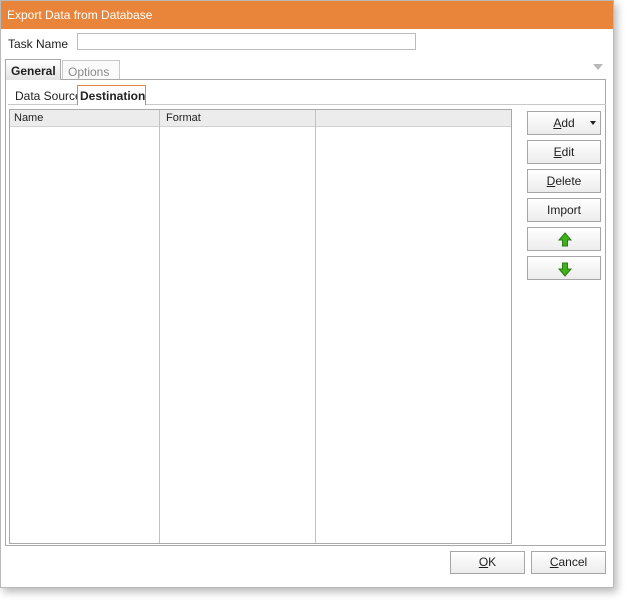  I want to click on cancel-button: Cancel, so click(568, 562).